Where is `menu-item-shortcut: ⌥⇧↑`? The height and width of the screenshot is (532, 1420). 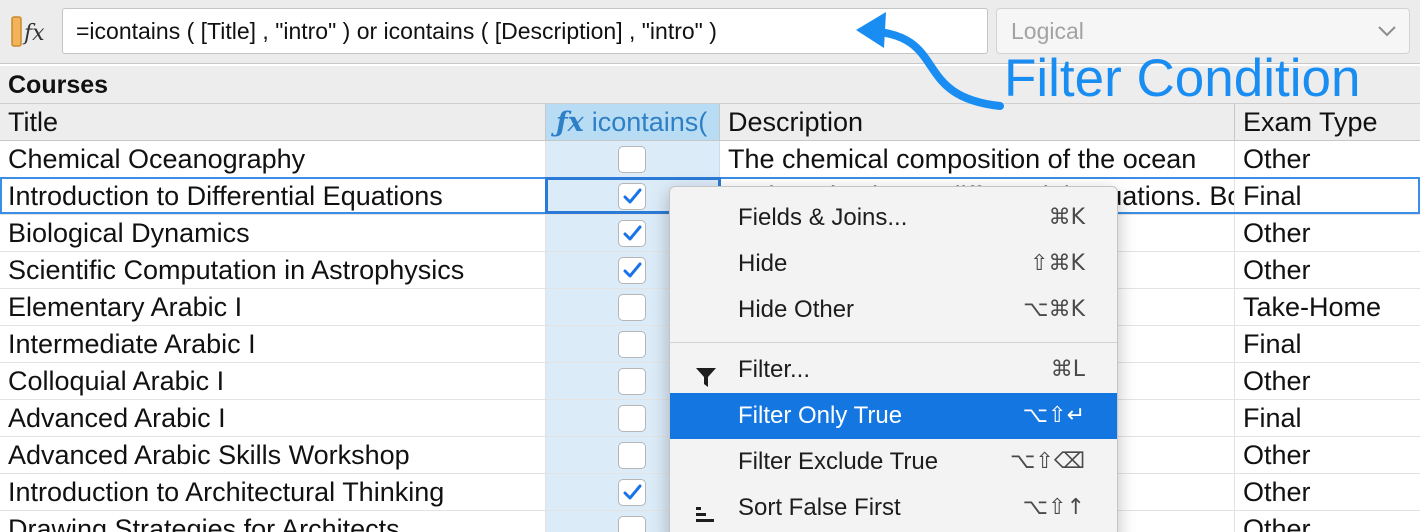 menu-item-shortcut: ⌥⇧↑ is located at coordinates (1053, 507).